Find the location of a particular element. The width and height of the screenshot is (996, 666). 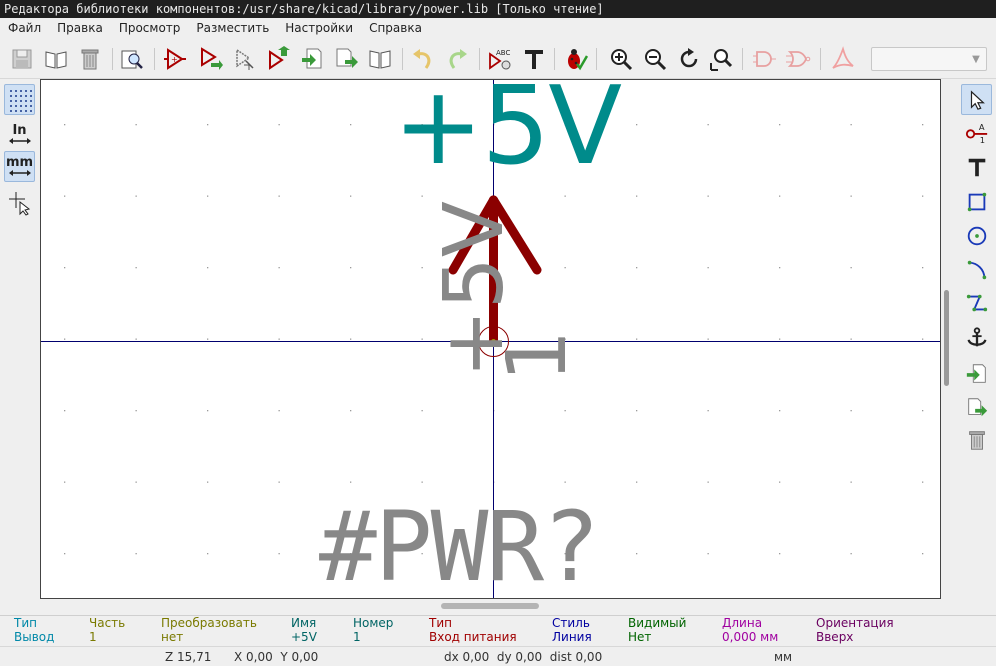

trash-icon is located at coordinates (977, 440).